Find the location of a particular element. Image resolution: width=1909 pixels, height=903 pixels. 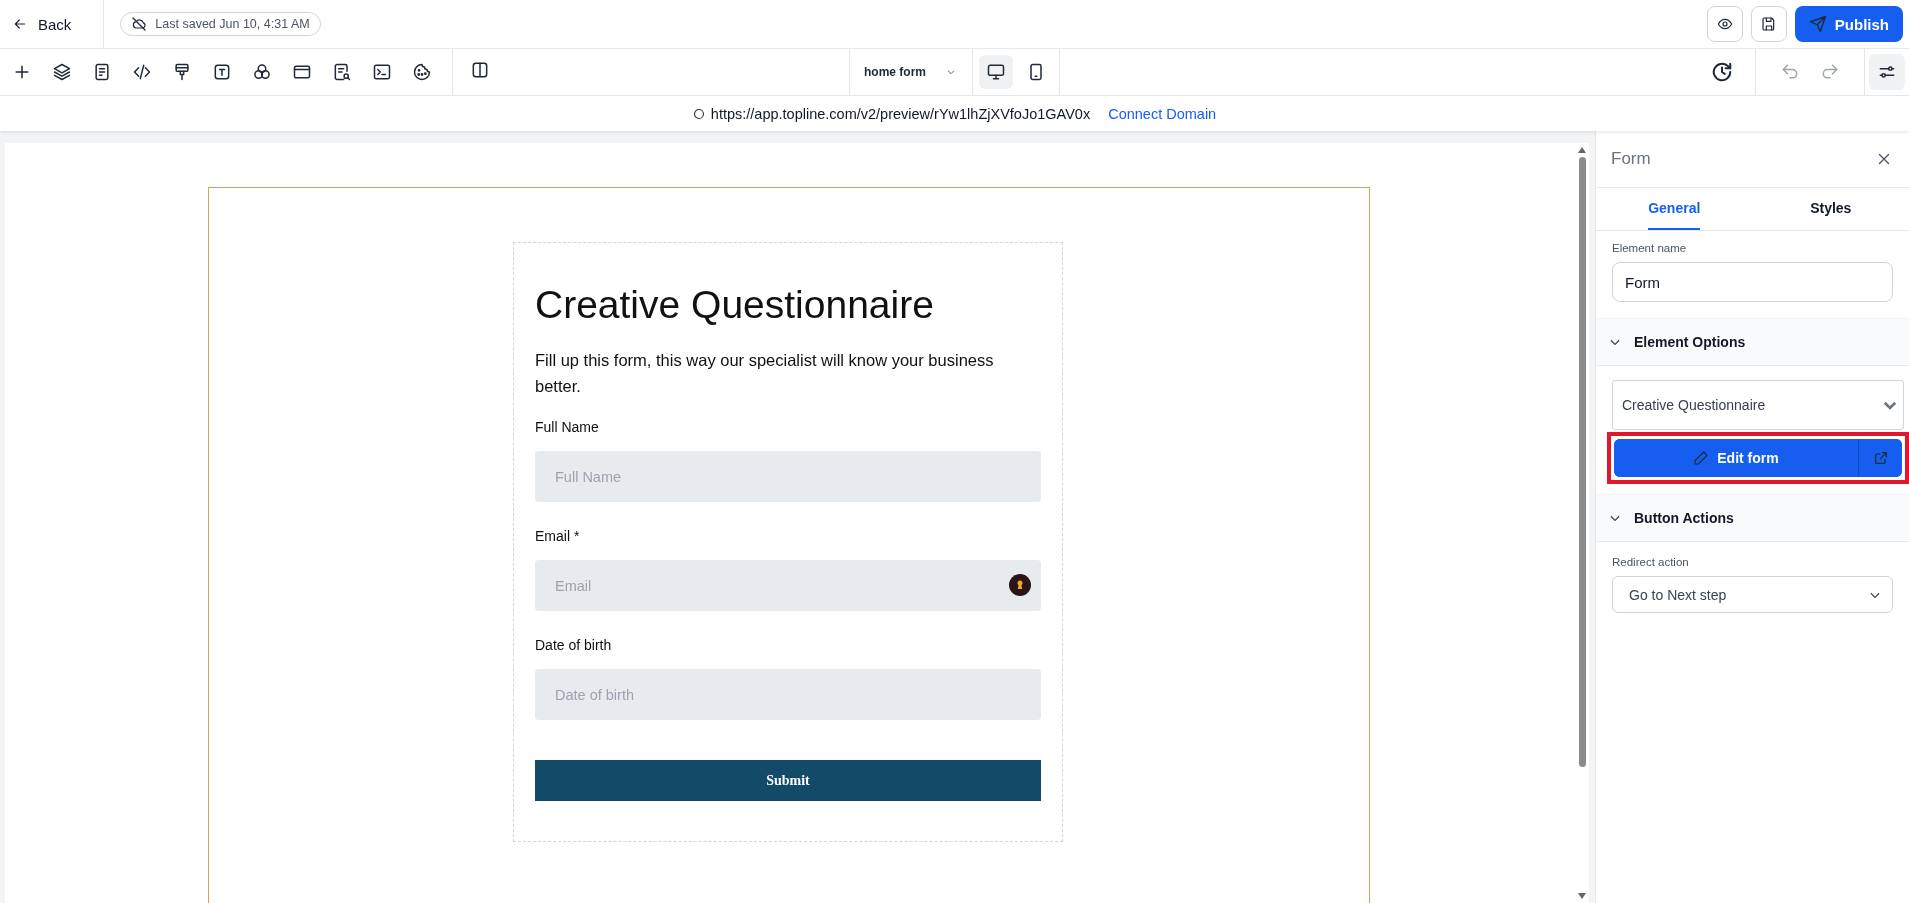

terminal-icon is located at coordinates (382, 72).